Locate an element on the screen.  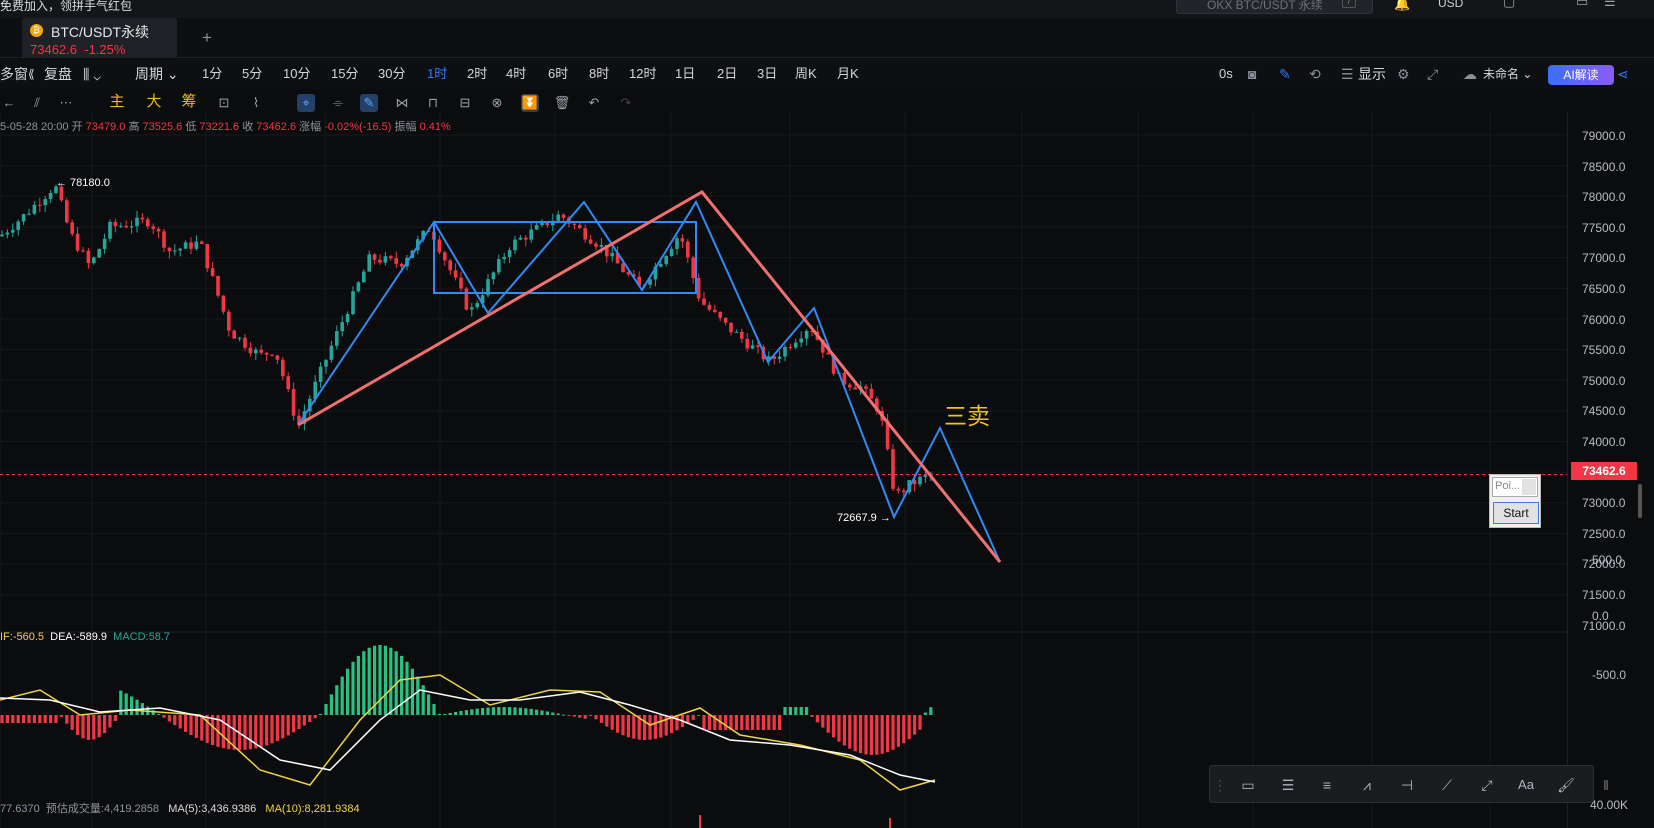
share-icon: ⋖ is located at coordinates (1623, 74).